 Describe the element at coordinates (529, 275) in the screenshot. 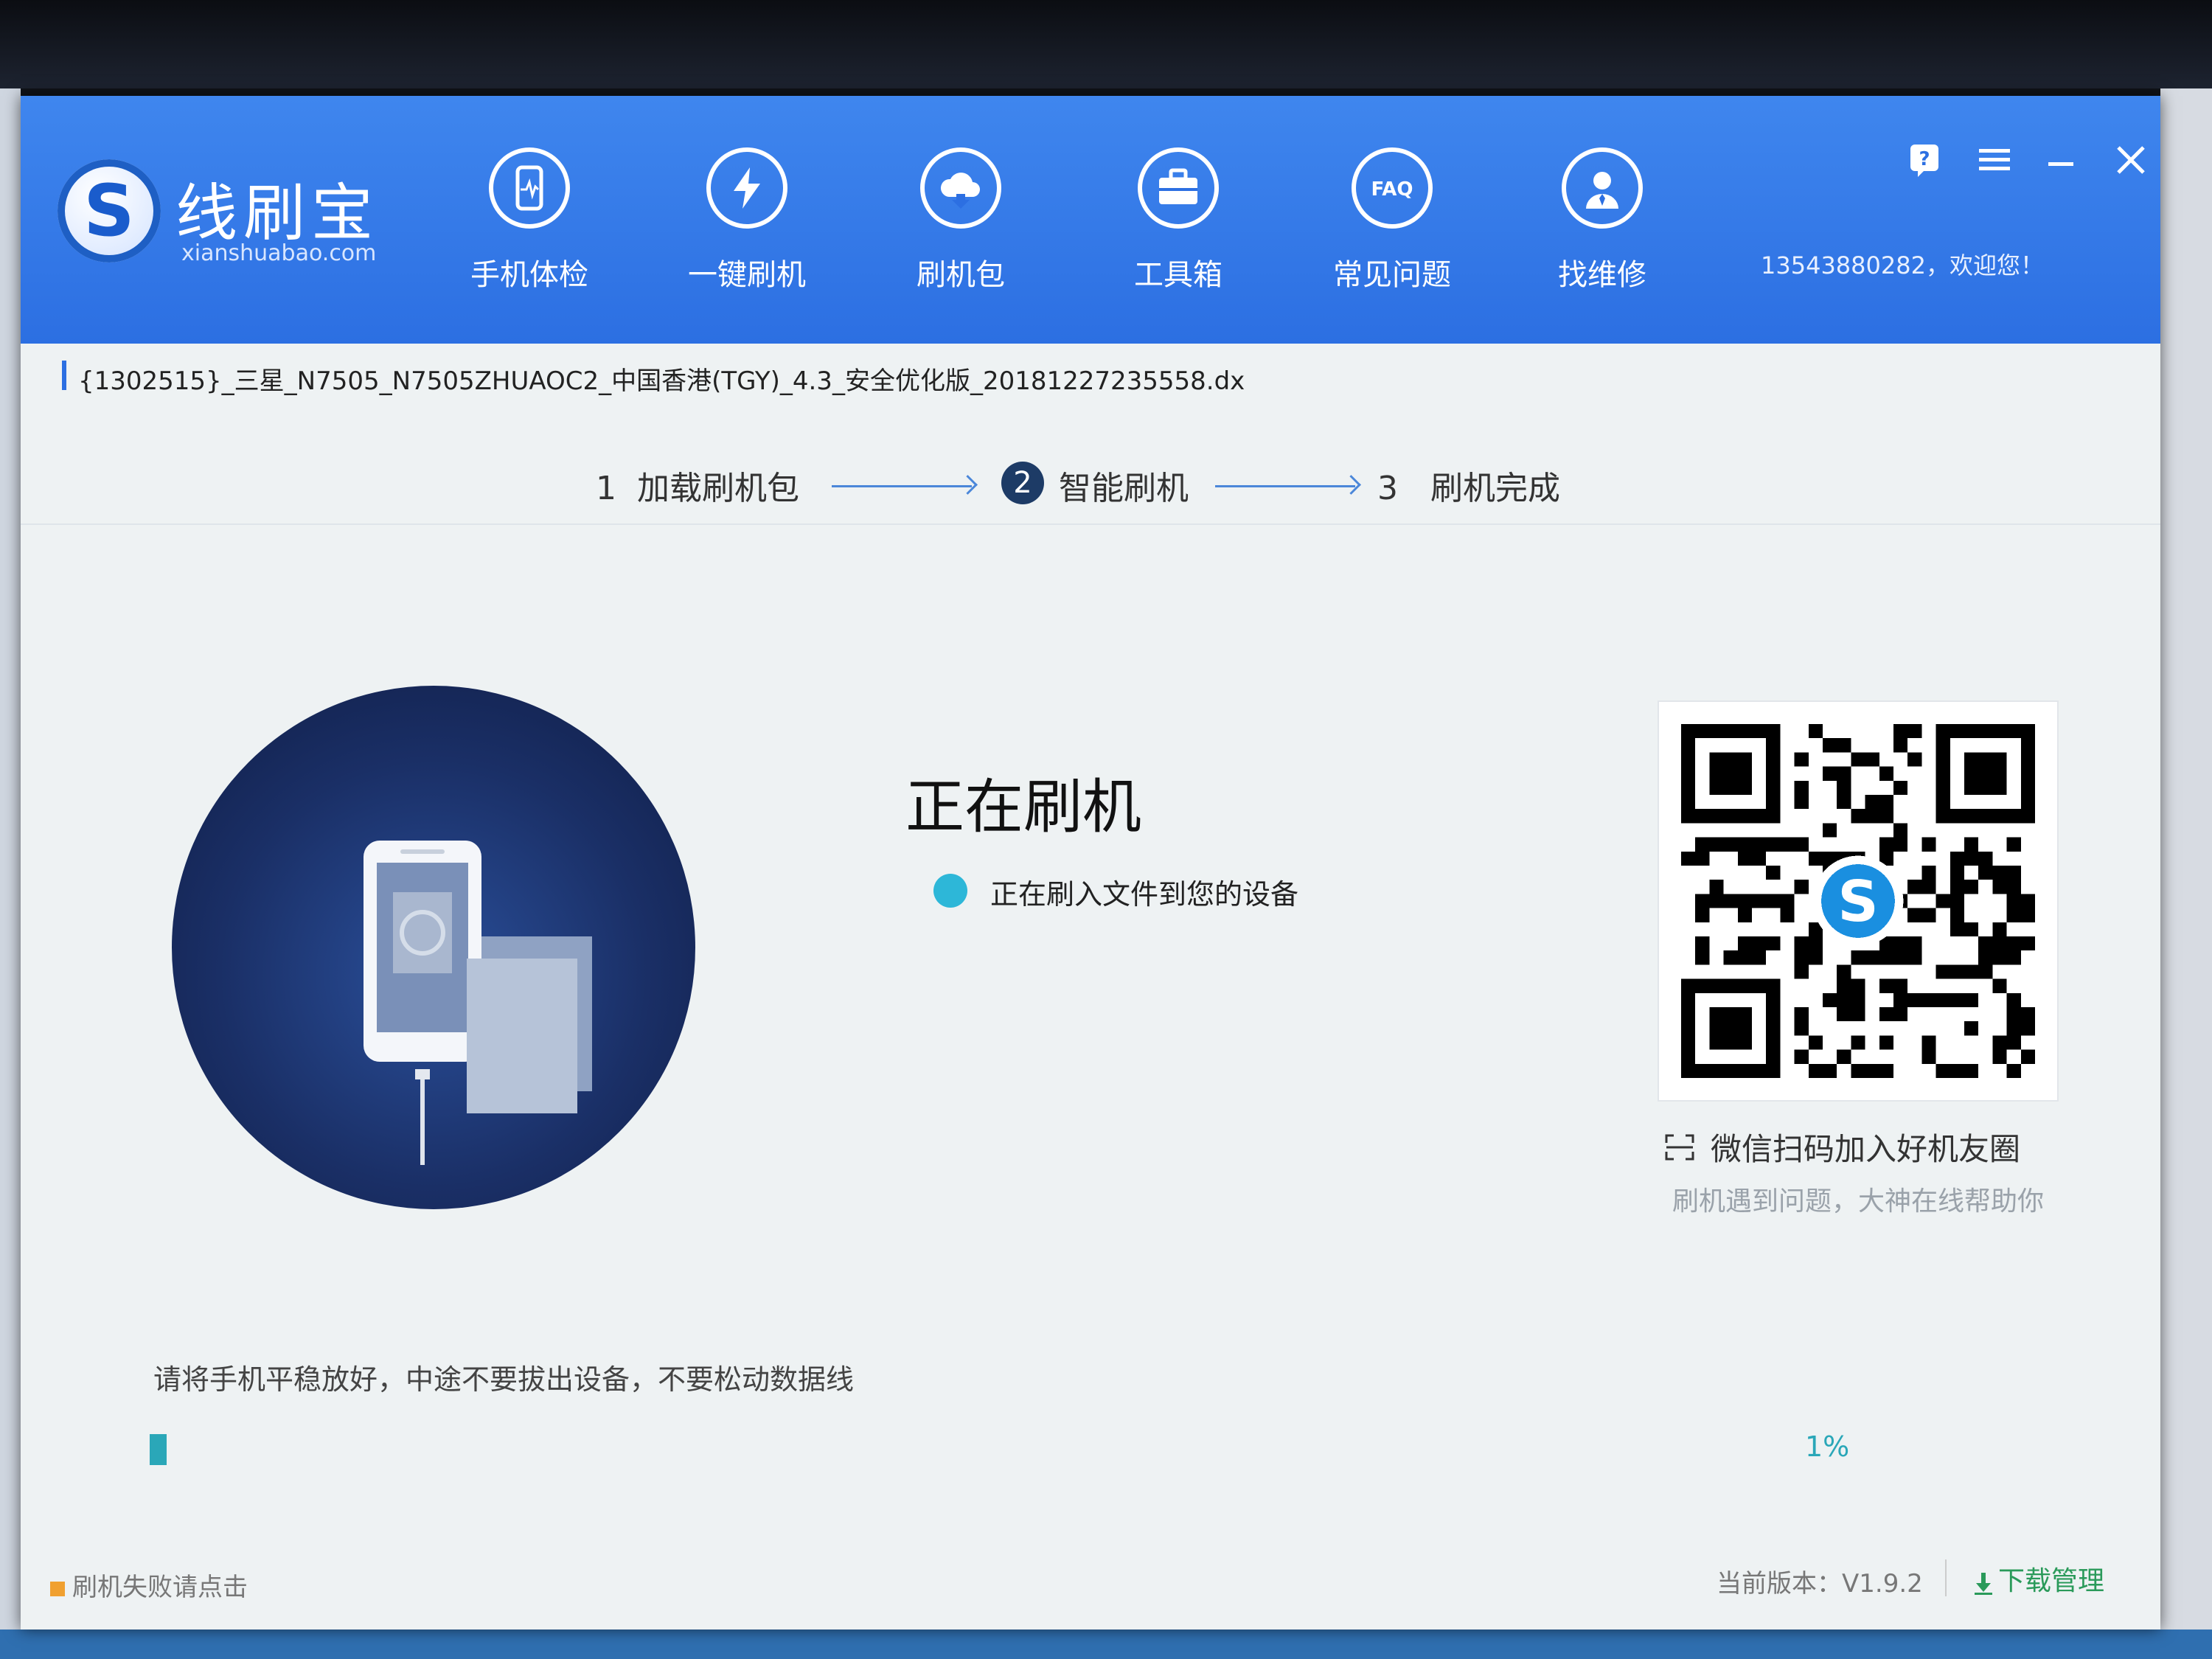

I see `nav-label: 手机体检` at that location.